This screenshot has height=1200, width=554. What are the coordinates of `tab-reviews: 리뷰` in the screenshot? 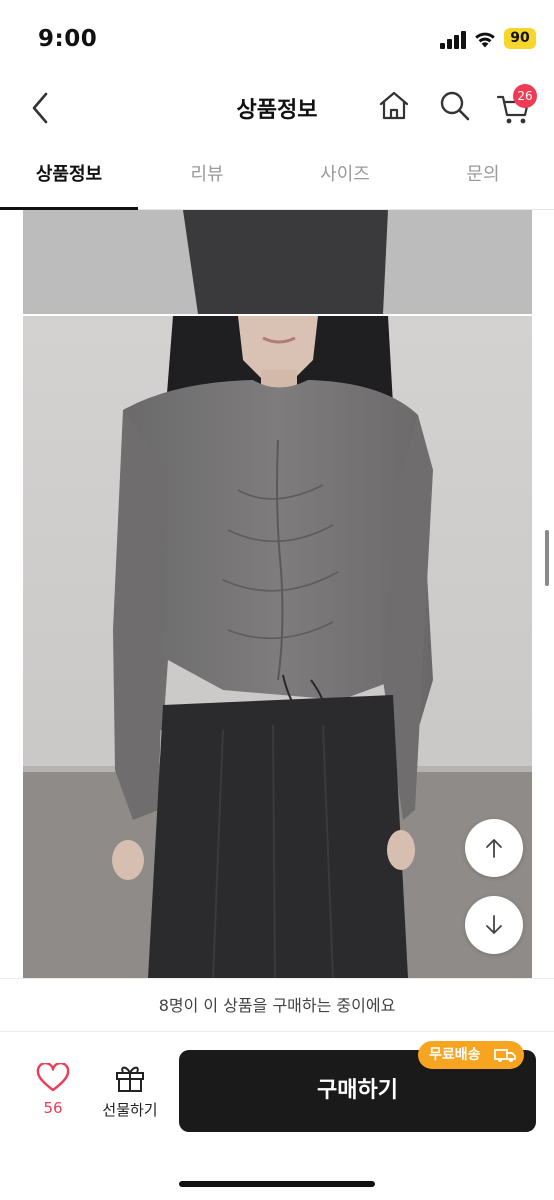 It's located at (207, 178).